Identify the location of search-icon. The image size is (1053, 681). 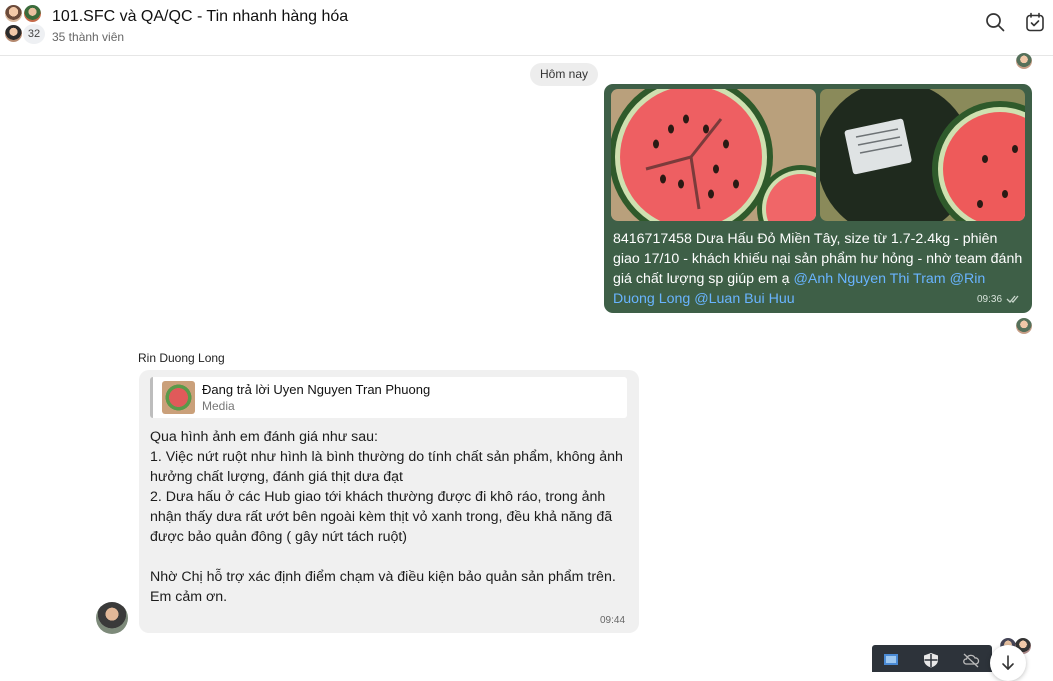
(995, 22).